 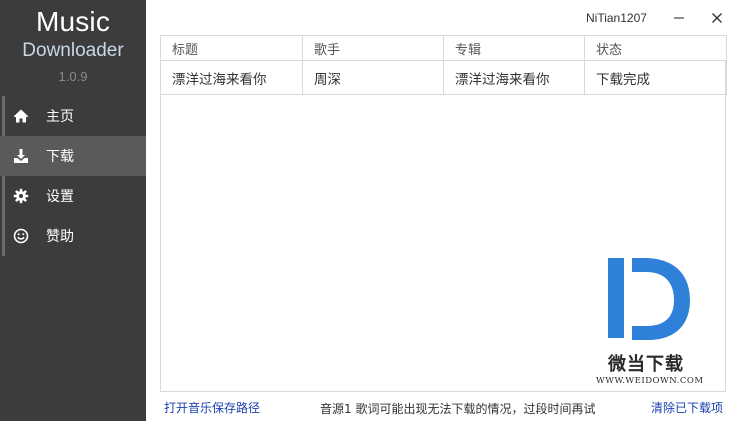 What do you see at coordinates (373, 48) in the screenshot?
I see `column-header-artist: 歌手` at bounding box center [373, 48].